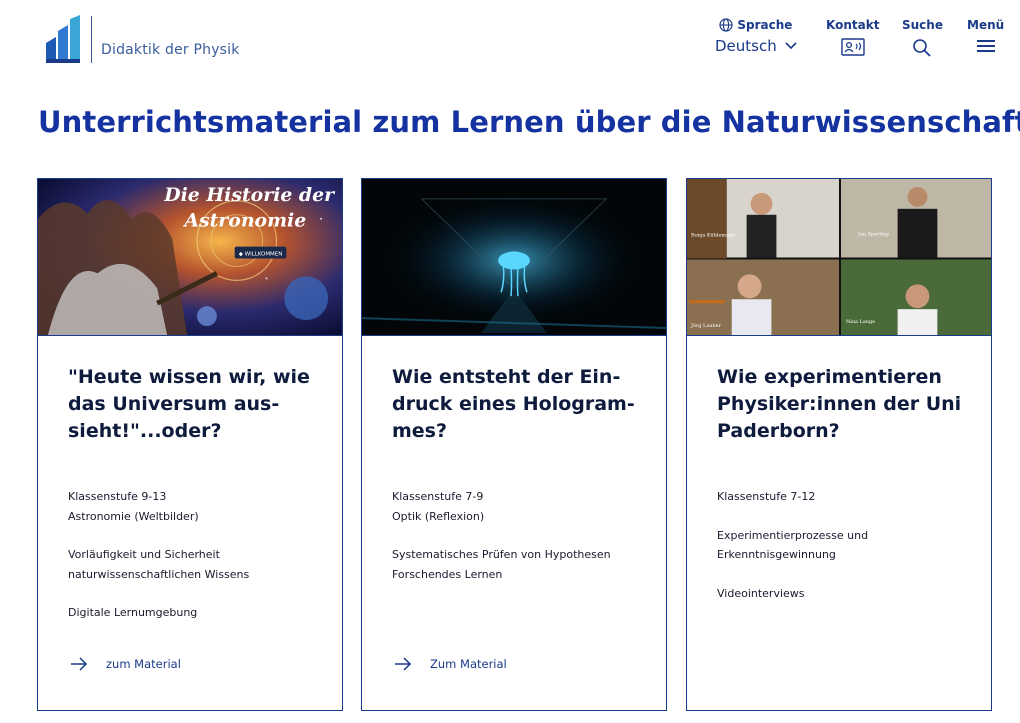 This screenshot has width=1020, height=723. What do you see at coordinates (765, 25) in the screenshot?
I see `language-label: Sprache` at bounding box center [765, 25].